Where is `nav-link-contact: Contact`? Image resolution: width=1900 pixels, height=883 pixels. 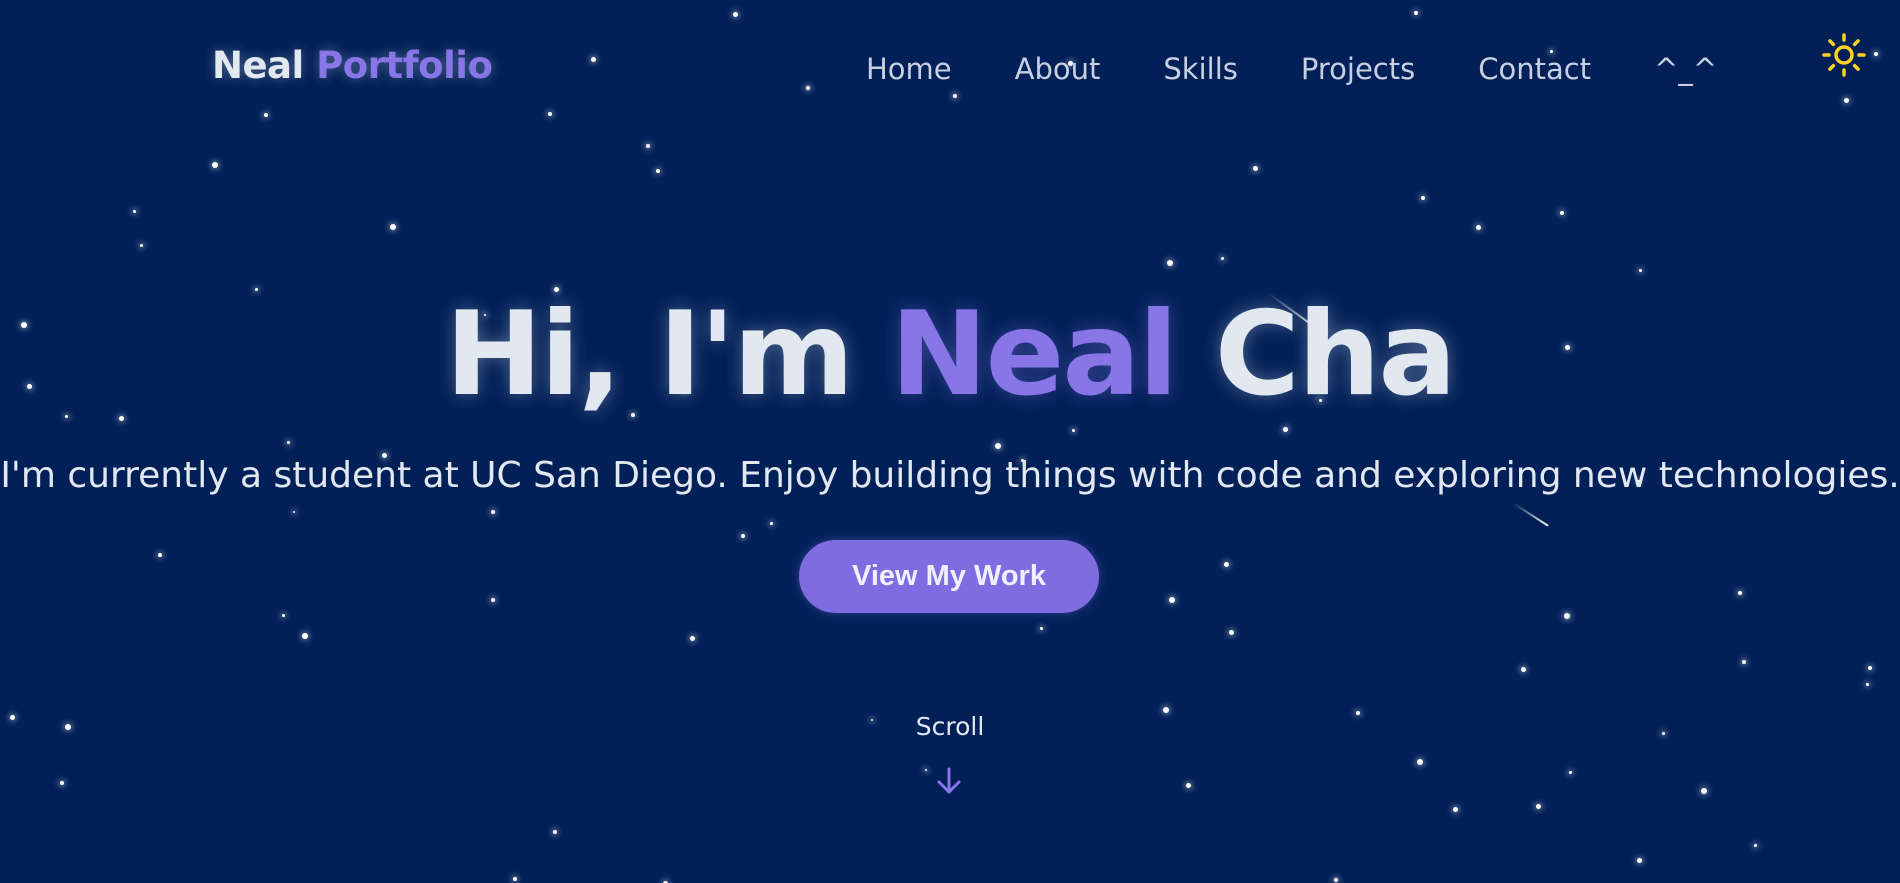 nav-link-contact: Contact is located at coordinates (1534, 69).